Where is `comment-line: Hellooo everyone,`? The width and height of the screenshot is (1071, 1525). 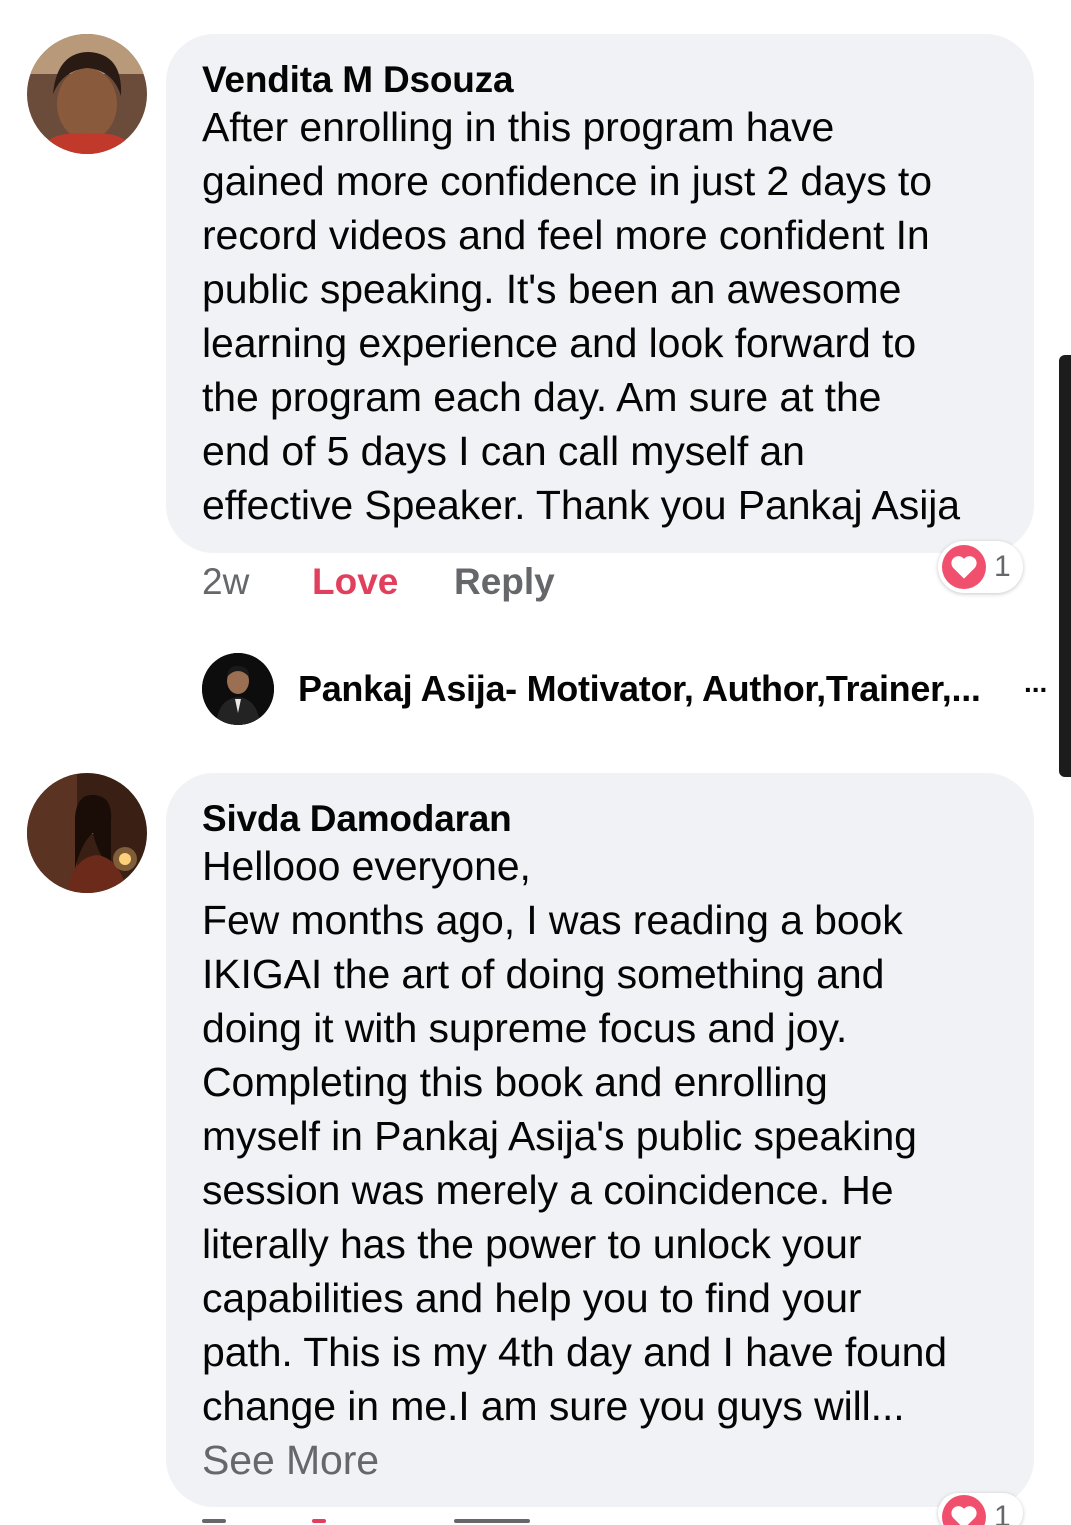
comment-line: Hellooo everyone, is located at coordinates (366, 866).